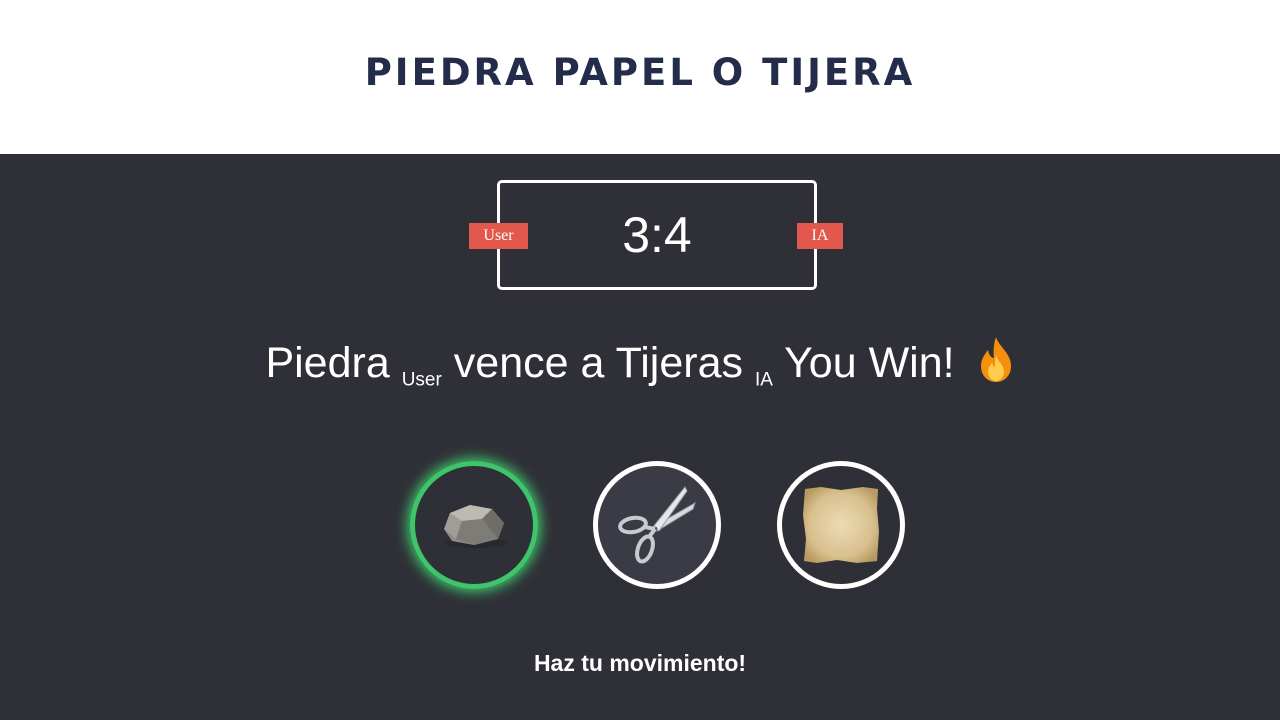  I want to click on ia-badge: IA, so click(820, 236).